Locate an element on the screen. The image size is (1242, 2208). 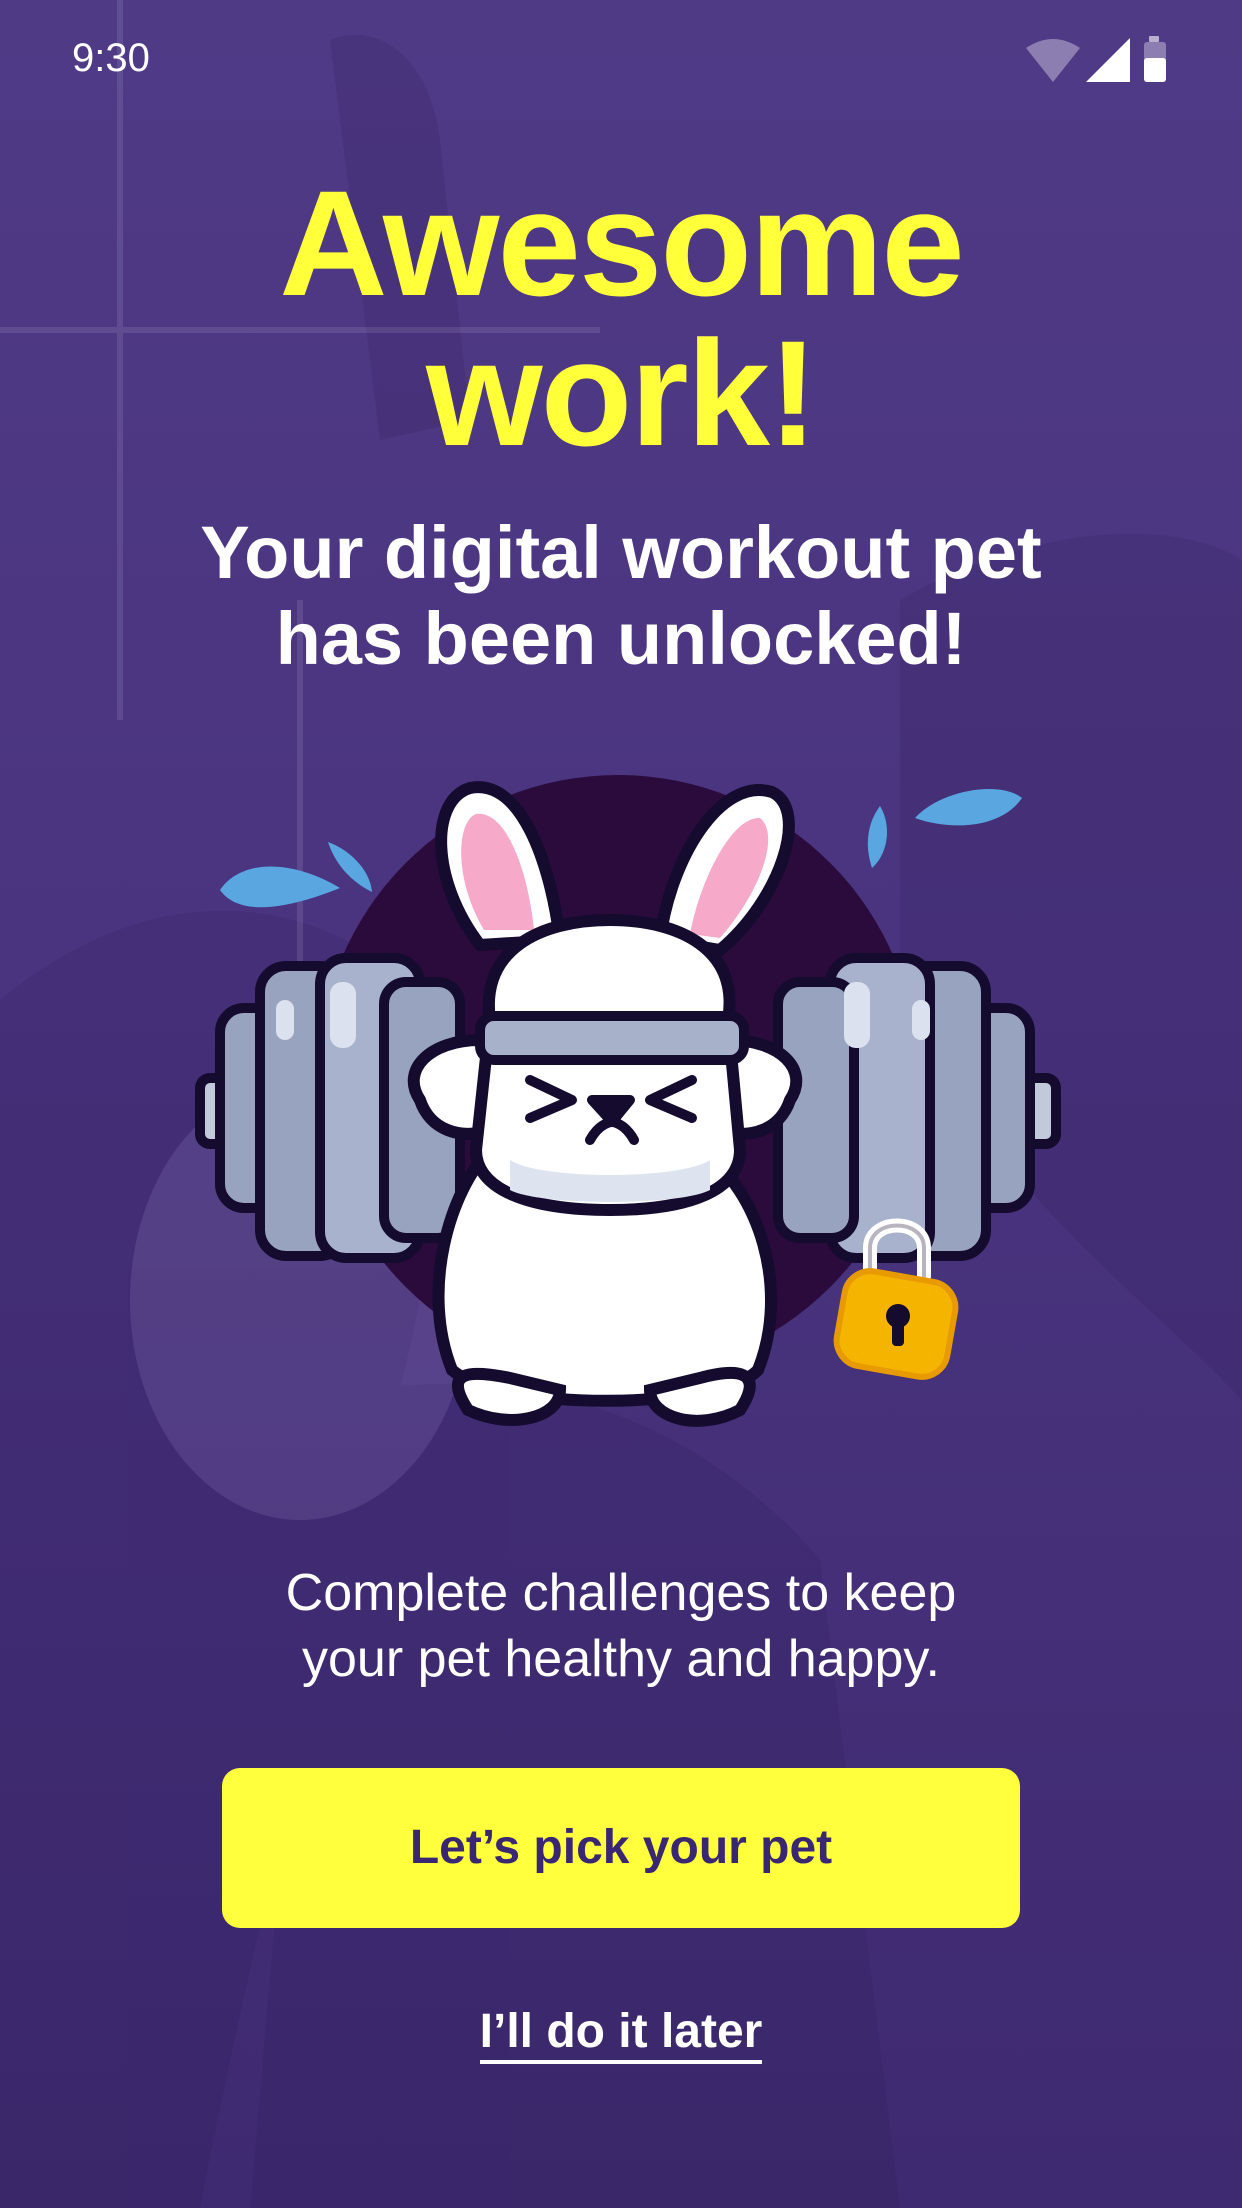
headline-line-2: work! is located at coordinates (621, 393).